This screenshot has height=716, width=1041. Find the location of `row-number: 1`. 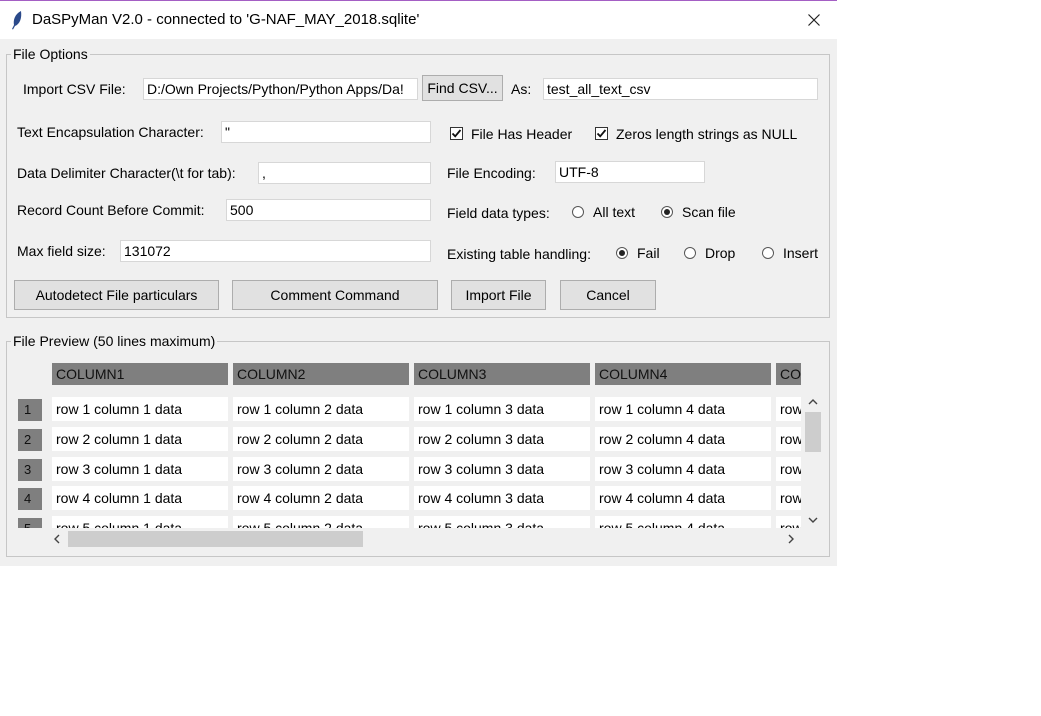

row-number: 1 is located at coordinates (30, 410).